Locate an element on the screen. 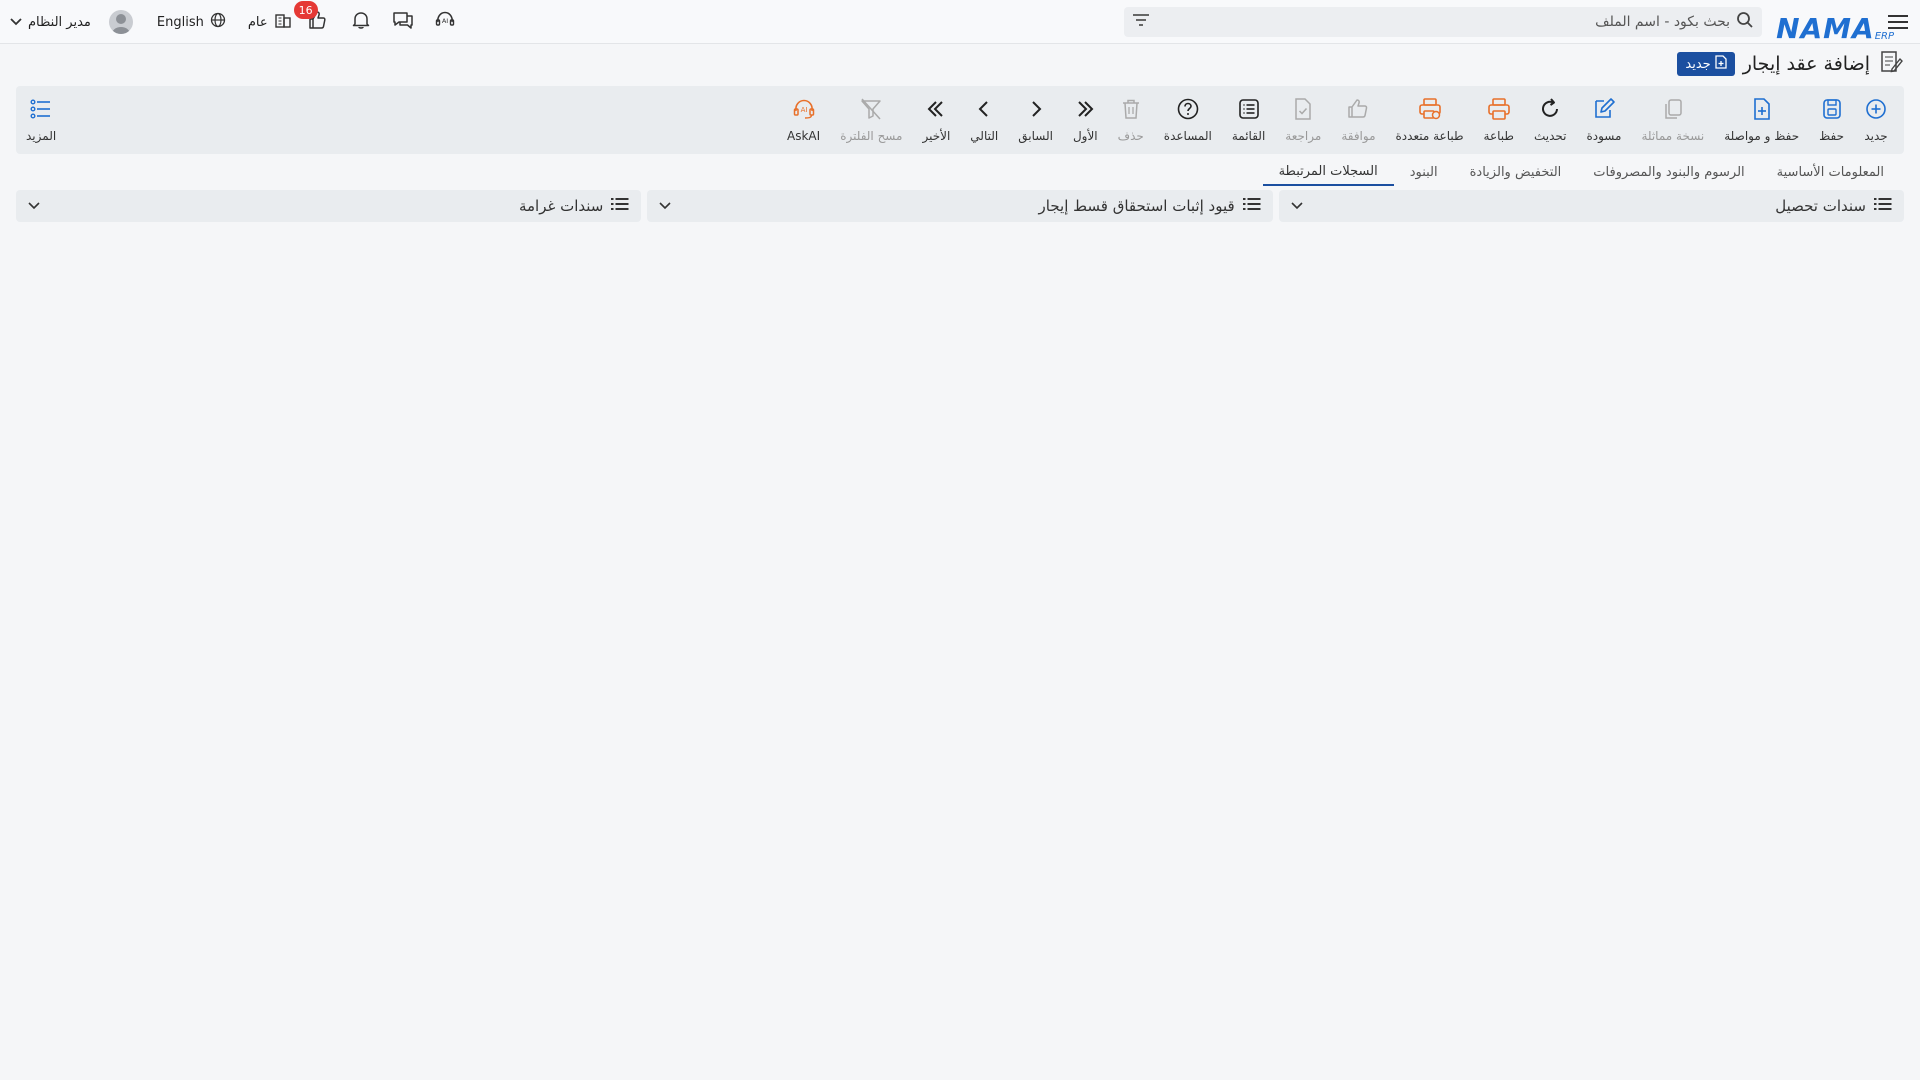 This screenshot has height=1080, width=1920. toolbar-button-help: المساعدة is located at coordinates (1188, 120).